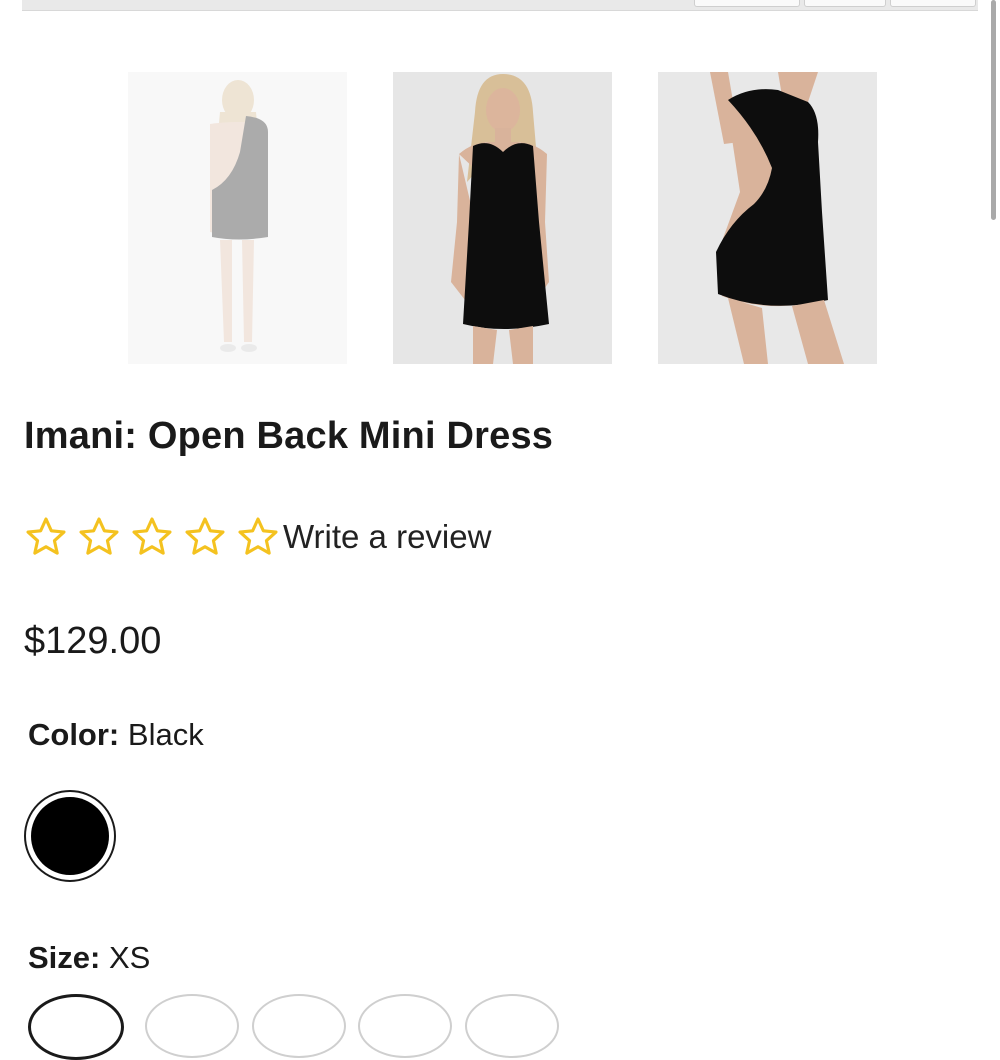  I want to click on color-value: Black, so click(165, 734).